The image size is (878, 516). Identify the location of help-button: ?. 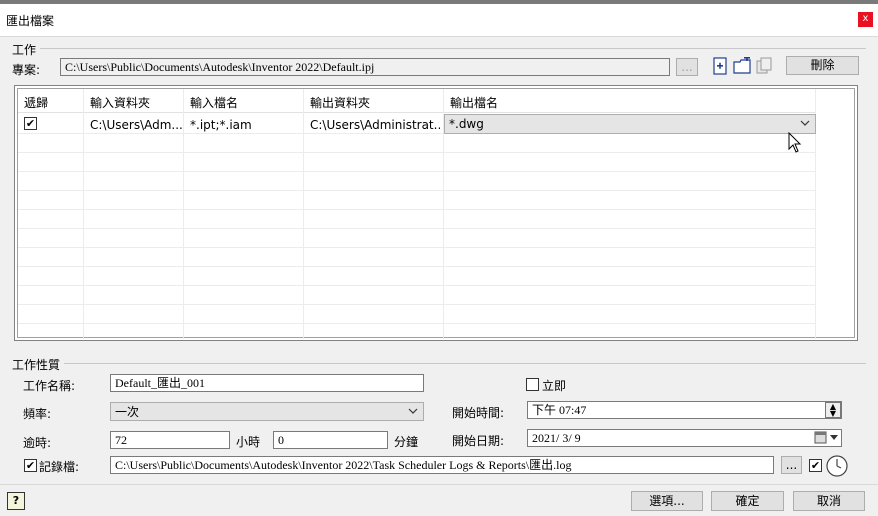
(16, 501).